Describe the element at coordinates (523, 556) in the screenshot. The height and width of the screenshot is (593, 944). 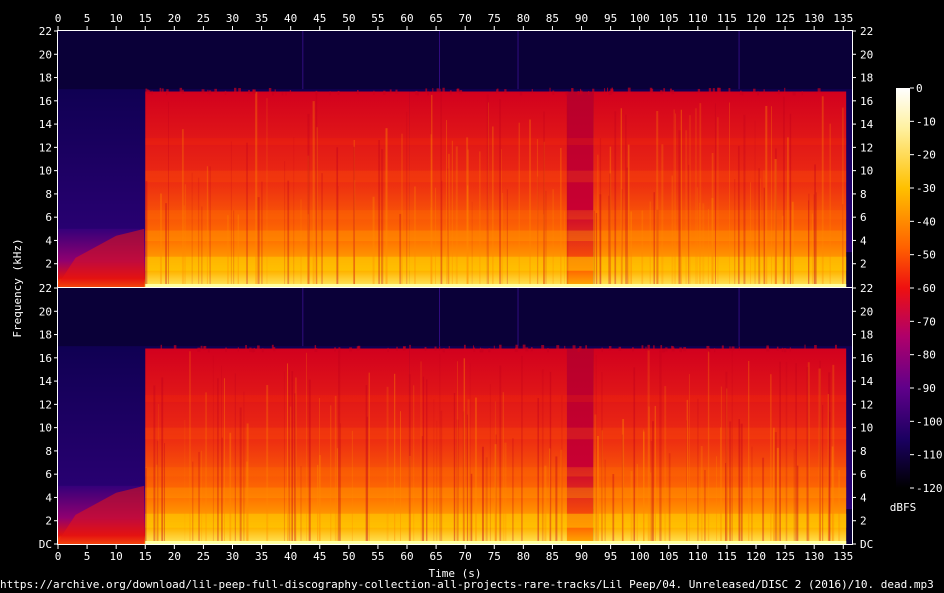
I see `x-tick-label-bottom: 80` at that location.